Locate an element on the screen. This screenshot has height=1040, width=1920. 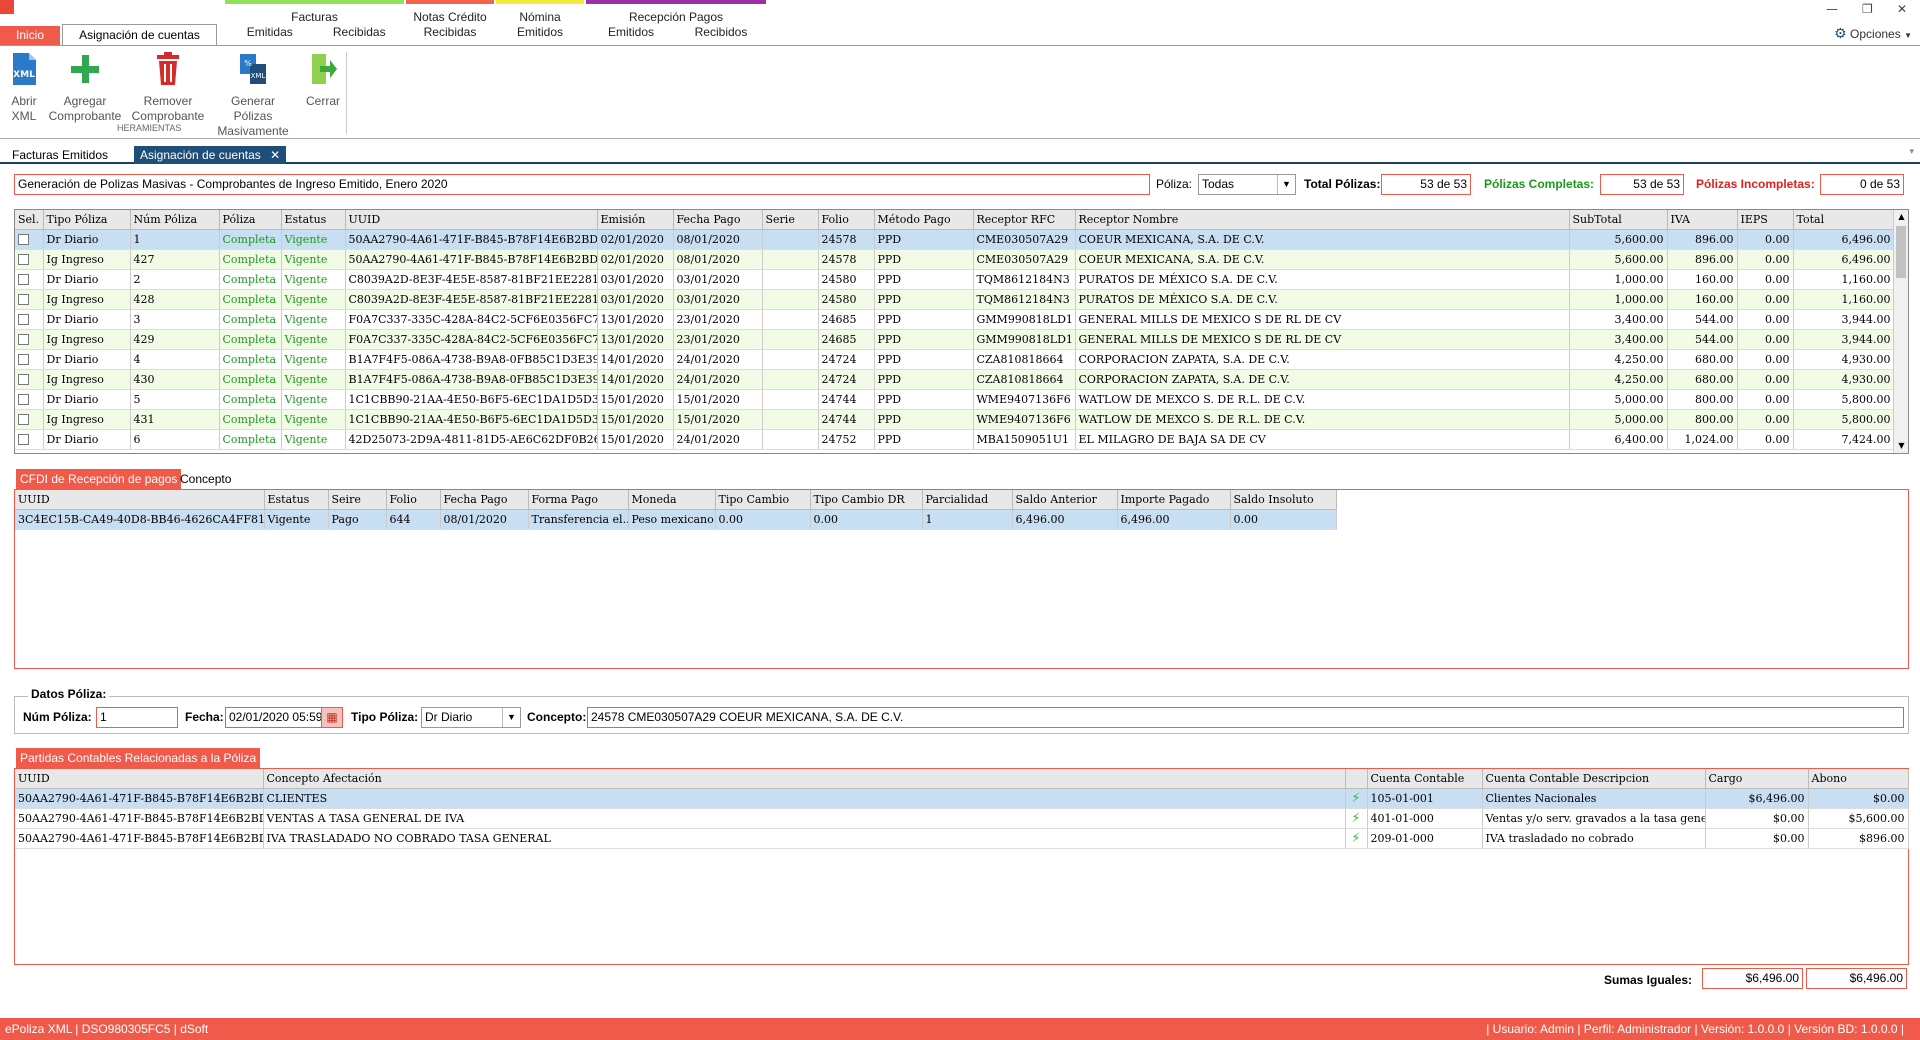
partidas-col-concepto-afectacion: Concepto Afectación is located at coordinates (804, 779).